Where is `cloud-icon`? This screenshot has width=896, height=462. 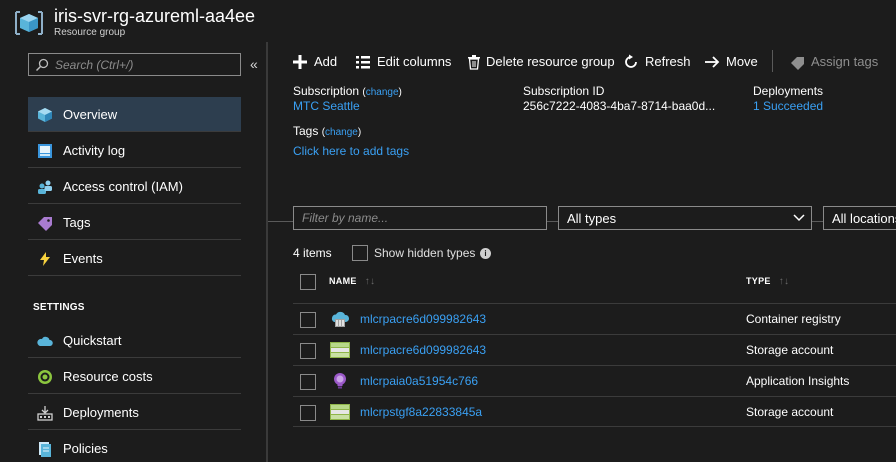 cloud-icon is located at coordinates (45, 341).